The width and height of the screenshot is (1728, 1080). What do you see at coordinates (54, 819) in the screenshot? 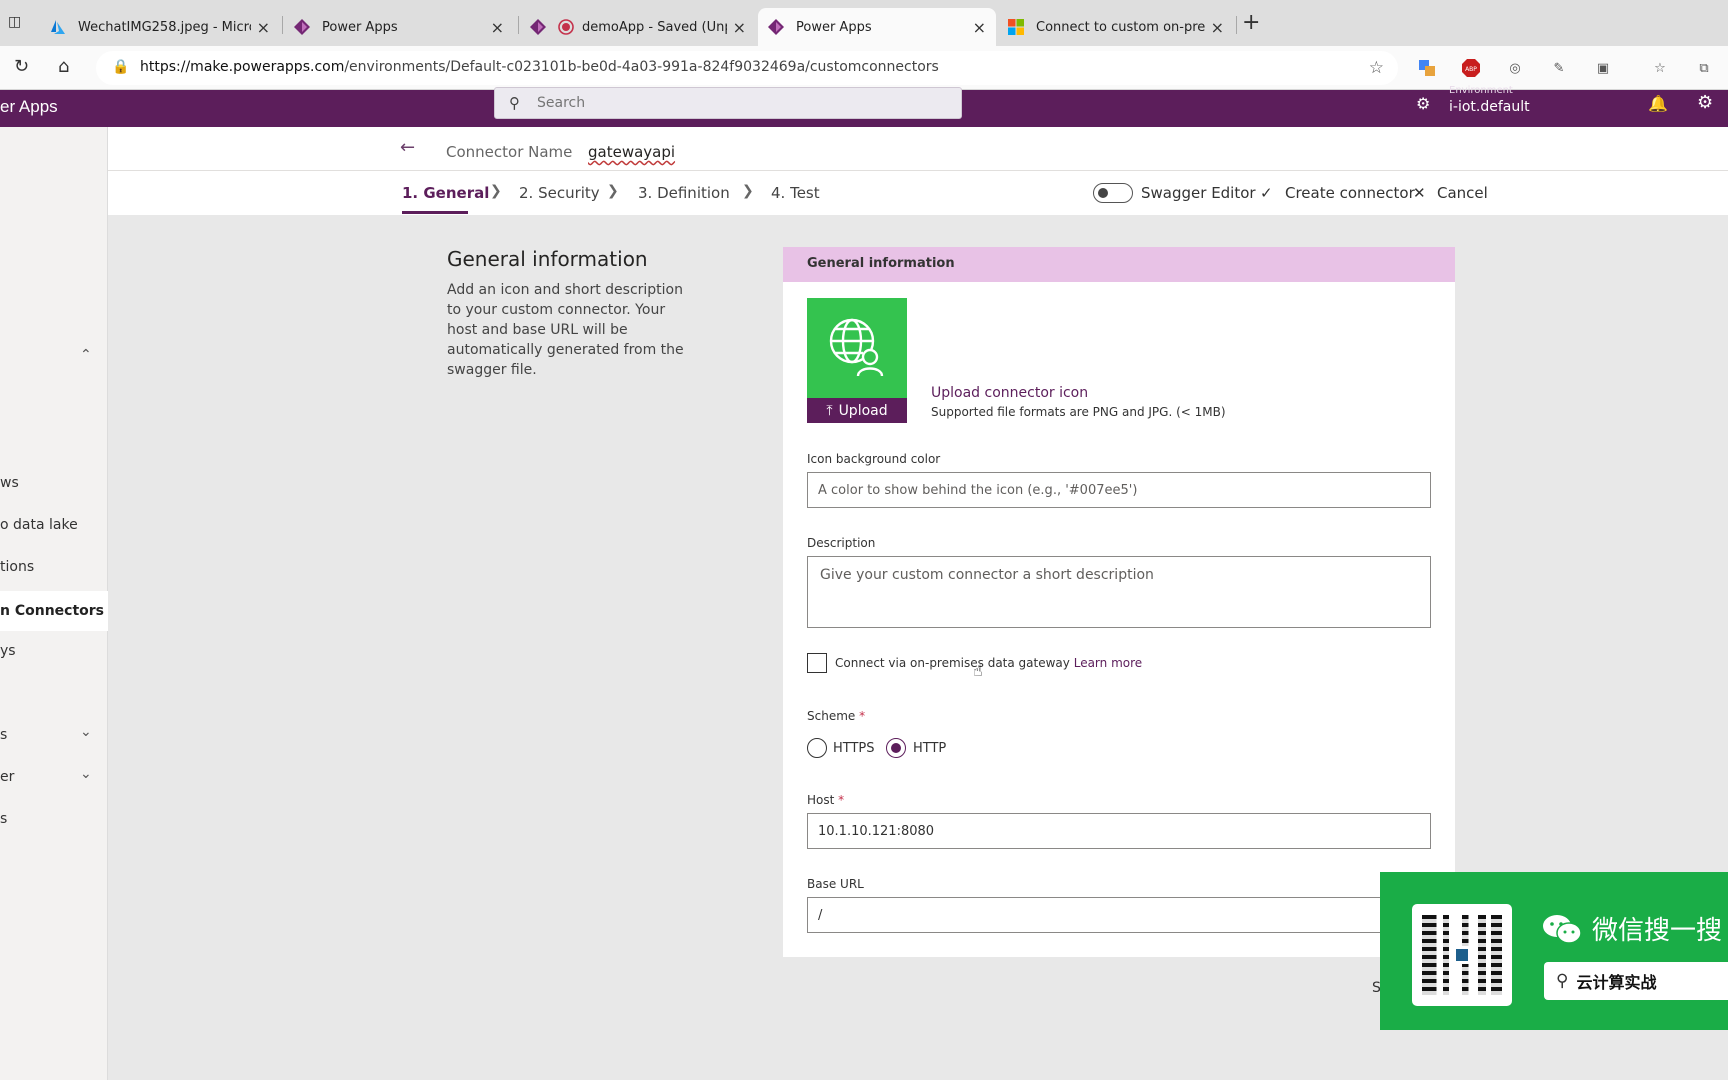
I see `sidebar-item-group-3: s` at bounding box center [54, 819].